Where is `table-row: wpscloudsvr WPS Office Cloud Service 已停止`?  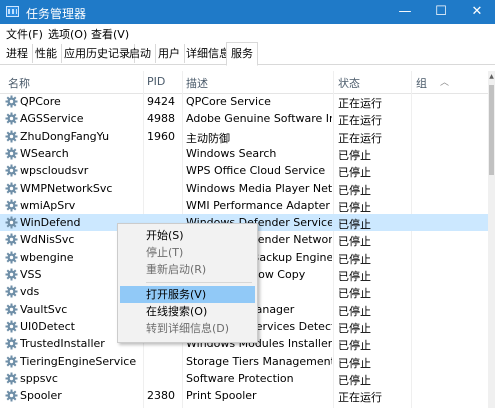 table-row: wpscloudsvr WPS Office Cloud Service 已停止 is located at coordinates (244, 170).